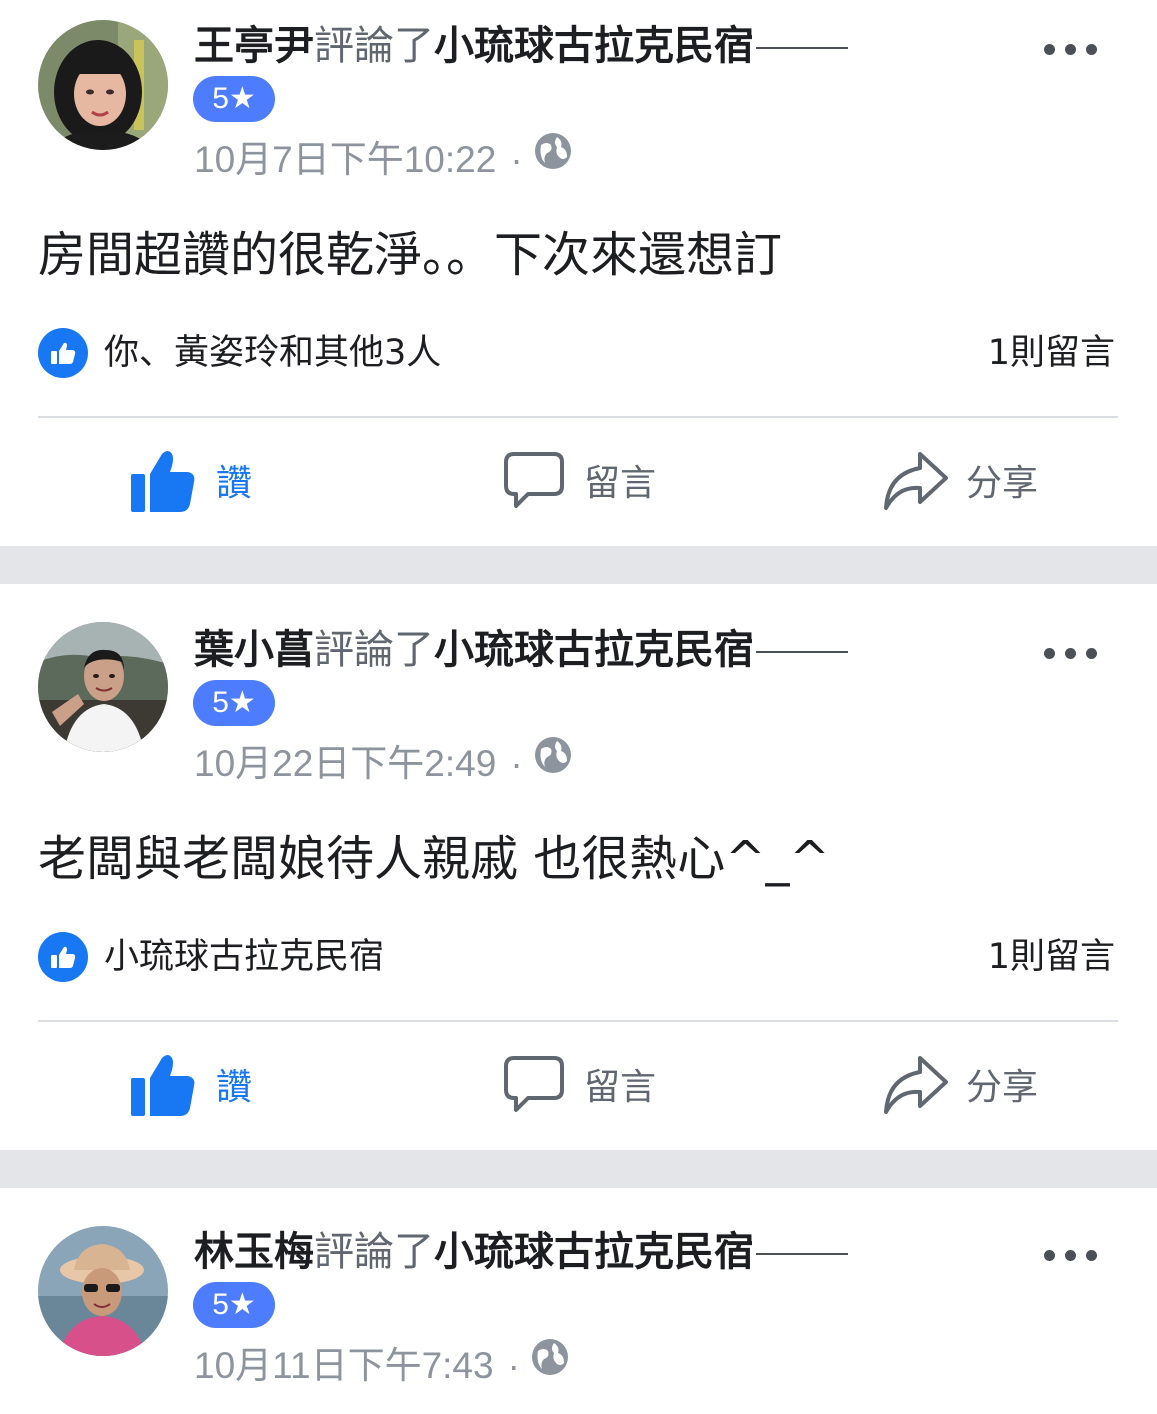 The width and height of the screenshot is (1157, 1414). What do you see at coordinates (254, 1252) in the screenshot?
I see `author-name: 林玉梅` at bounding box center [254, 1252].